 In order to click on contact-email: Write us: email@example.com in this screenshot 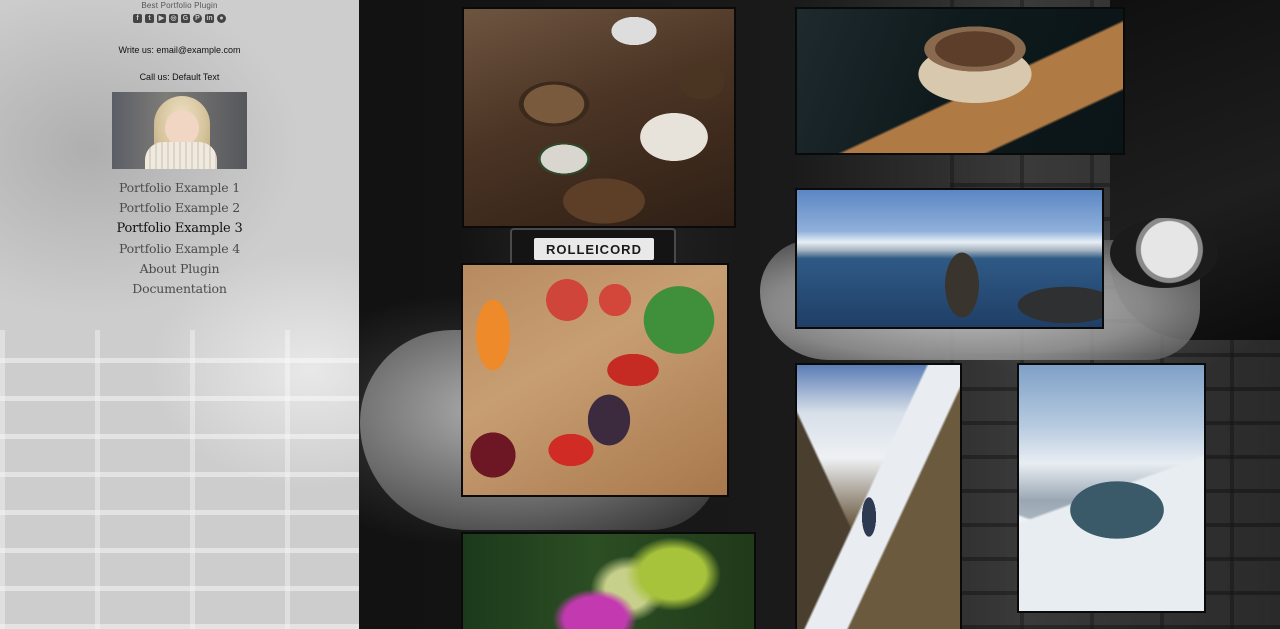, I will do `click(179, 50)`.